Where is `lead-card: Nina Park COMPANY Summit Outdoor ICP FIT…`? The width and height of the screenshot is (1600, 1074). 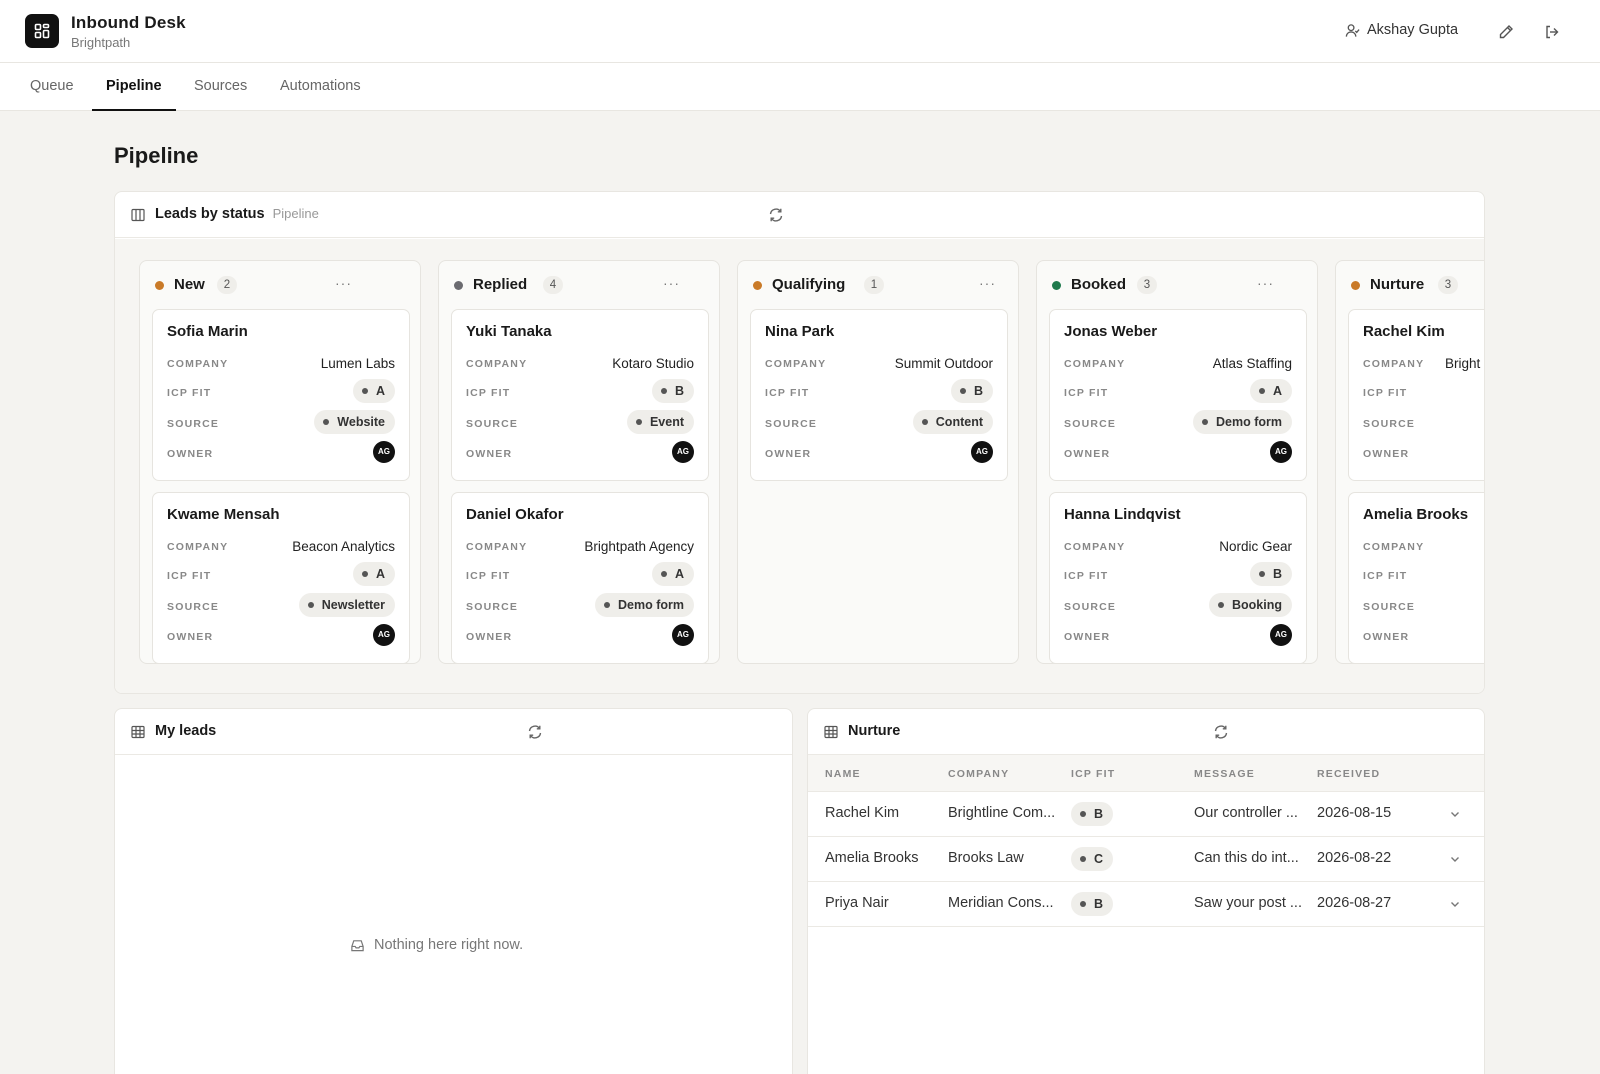
lead-card: Nina Park COMPANY Summit Outdoor ICP FIT… is located at coordinates (879, 395).